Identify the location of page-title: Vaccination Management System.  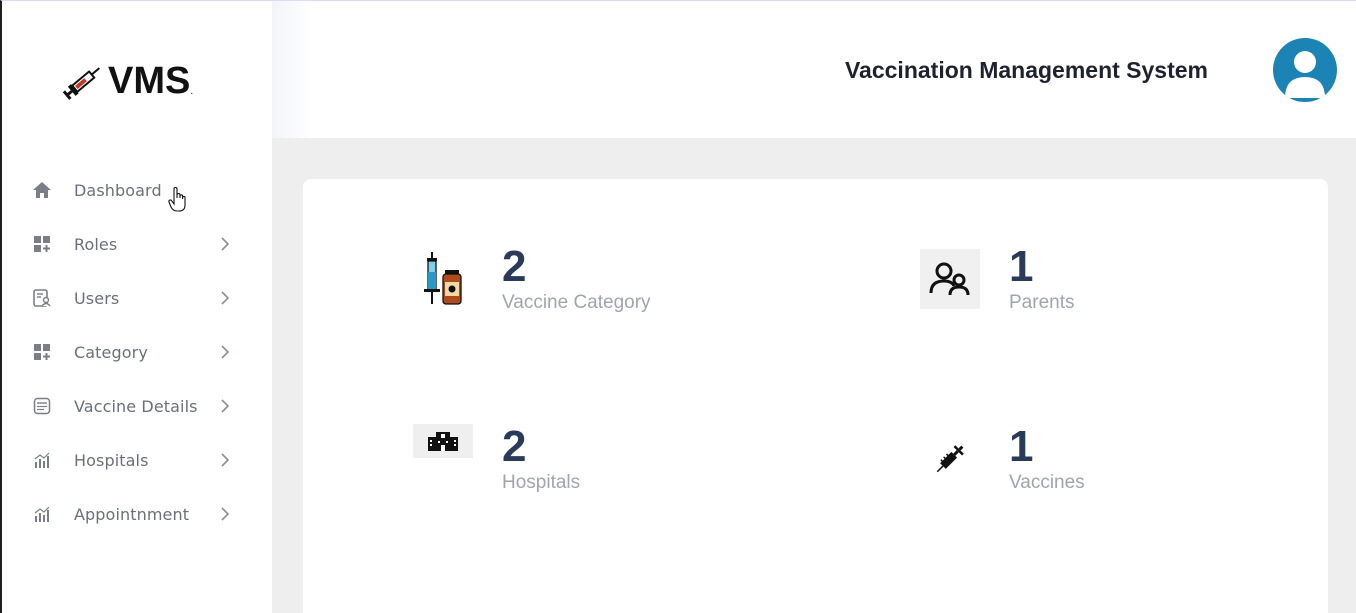
(1026, 70).